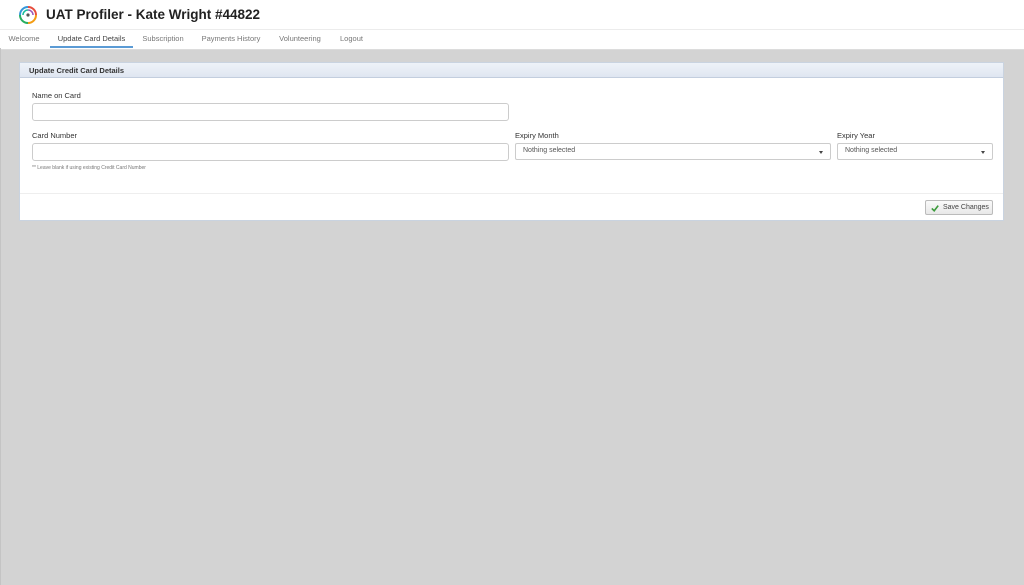 The width and height of the screenshot is (1024, 585). I want to click on save-changes-button: Save Changes, so click(959, 207).